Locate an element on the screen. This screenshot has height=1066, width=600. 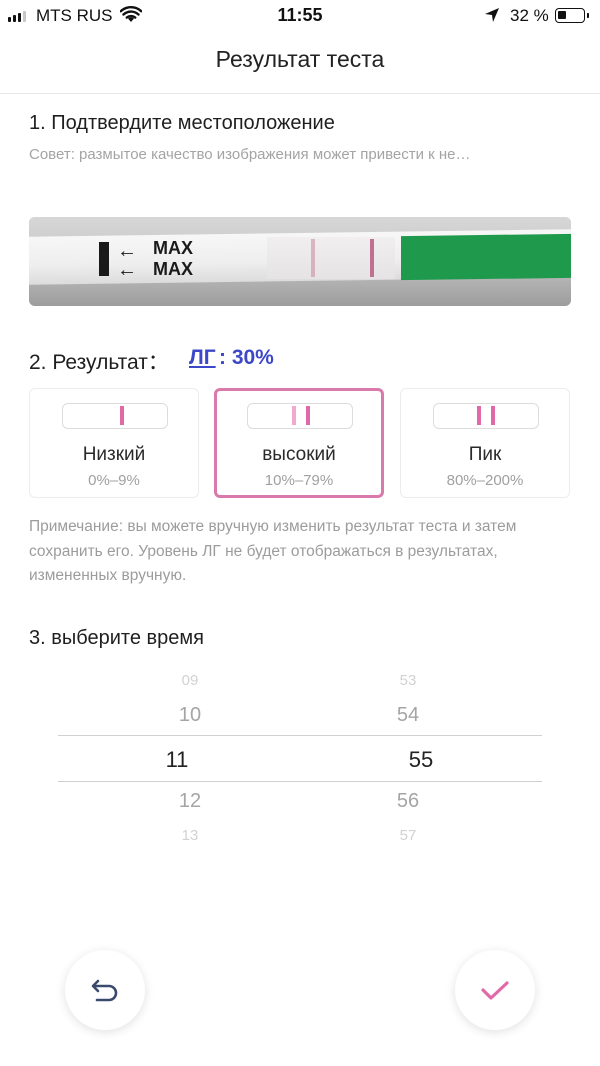
level-name: Пик is located at coordinates (485, 454).